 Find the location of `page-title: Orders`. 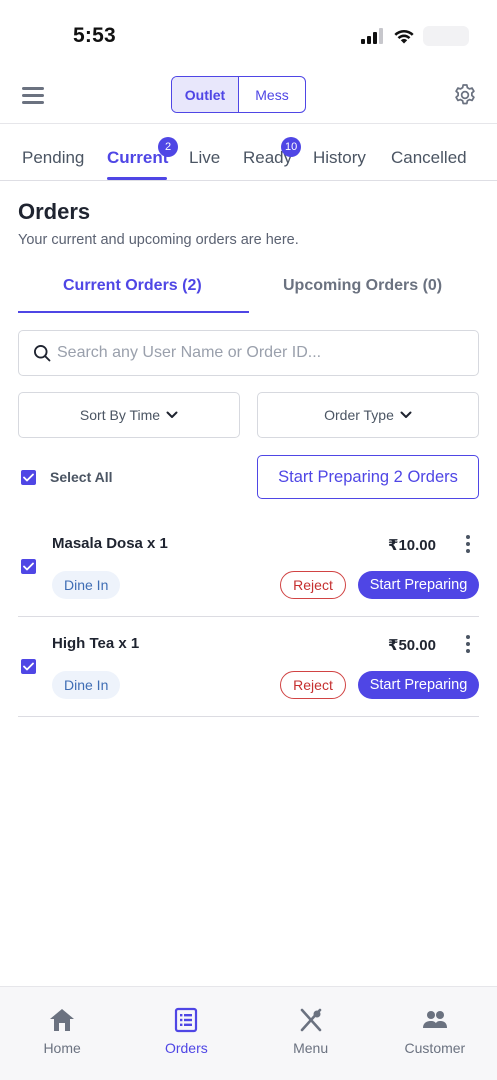

page-title: Orders is located at coordinates (54, 211).